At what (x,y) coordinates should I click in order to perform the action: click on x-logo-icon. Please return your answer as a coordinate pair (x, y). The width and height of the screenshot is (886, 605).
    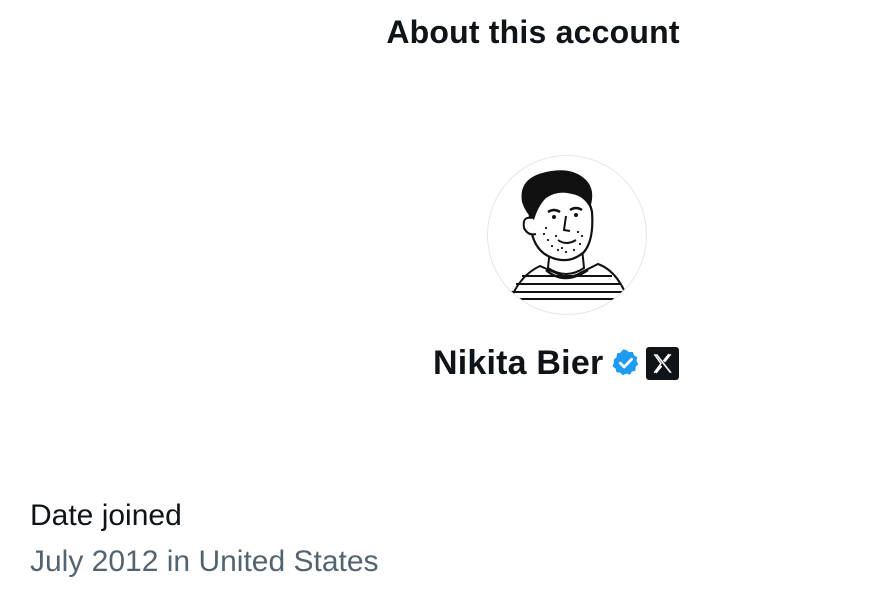
    Looking at the image, I should click on (663, 363).